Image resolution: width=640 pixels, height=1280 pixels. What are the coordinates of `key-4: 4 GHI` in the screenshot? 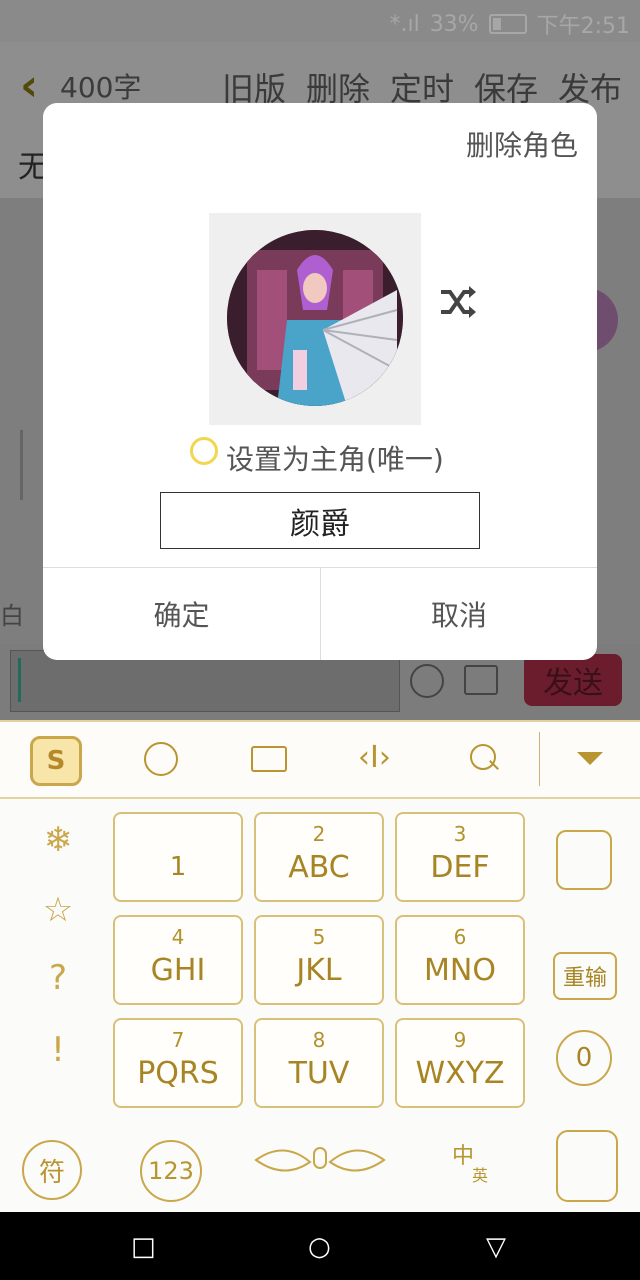 It's located at (178, 960).